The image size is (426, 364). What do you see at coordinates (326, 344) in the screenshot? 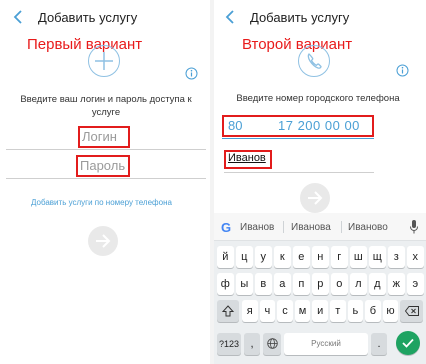
I see `space-key: Русский` at bounding box center [326, 344].